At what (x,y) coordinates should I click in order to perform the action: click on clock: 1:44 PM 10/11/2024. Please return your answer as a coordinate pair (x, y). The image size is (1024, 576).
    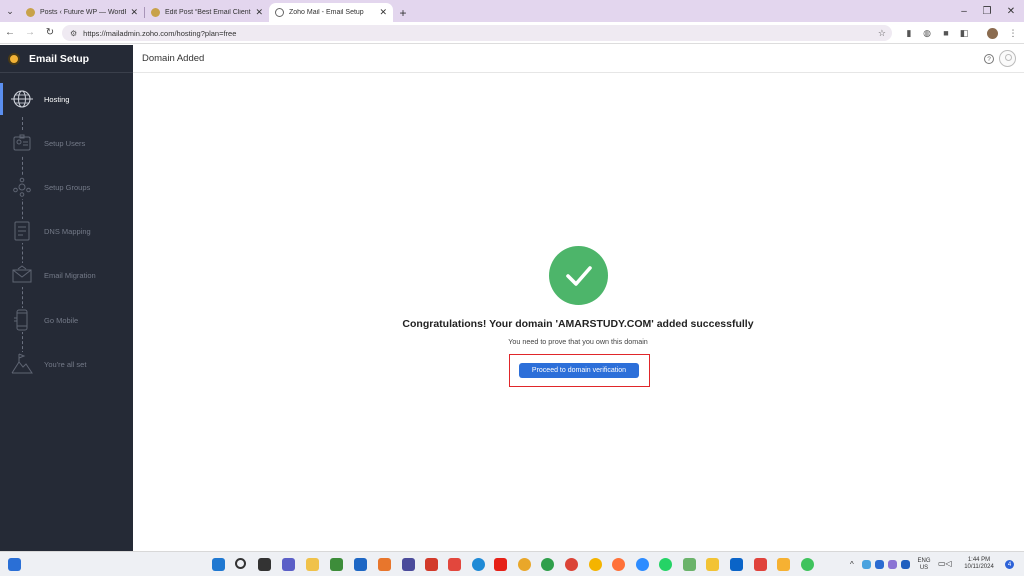
    Looking at the image, I should click on (979, 564).